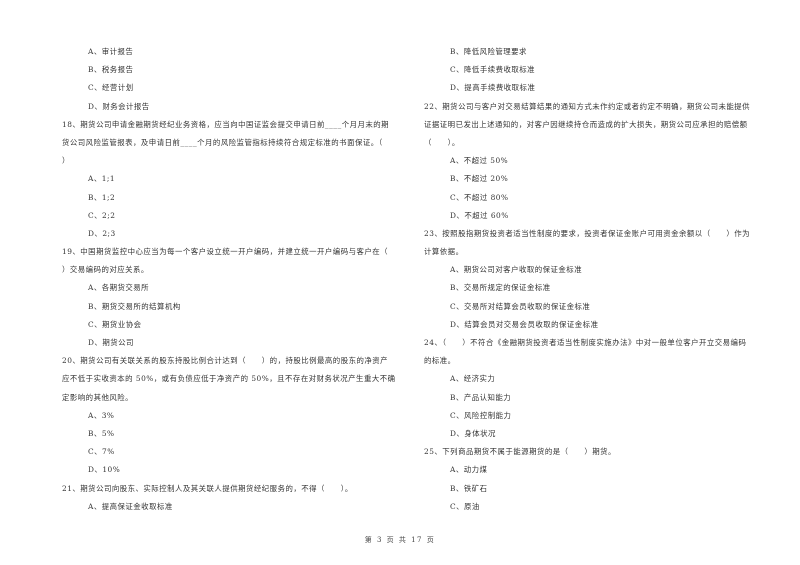 The width and height of the screenshot is (800, 565). What do you see at coordinates (102, 197) in the screenshot?
I see `answer-option: B、1;2` at bounding box center [102, 197].